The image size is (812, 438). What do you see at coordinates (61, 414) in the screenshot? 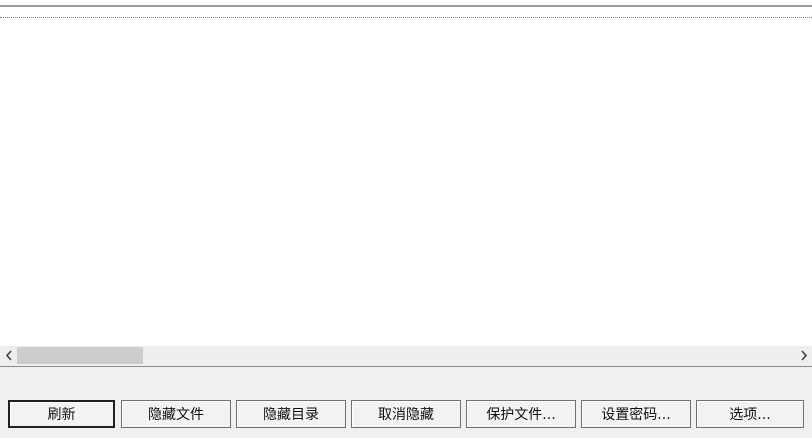
I see `refresh-button: 刷新` at bounding box center [61, 414].